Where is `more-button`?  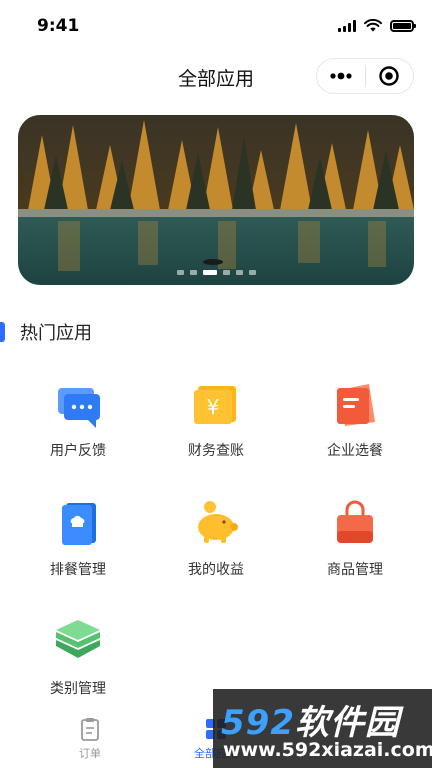
more-button is located at coordinates (341, 76).